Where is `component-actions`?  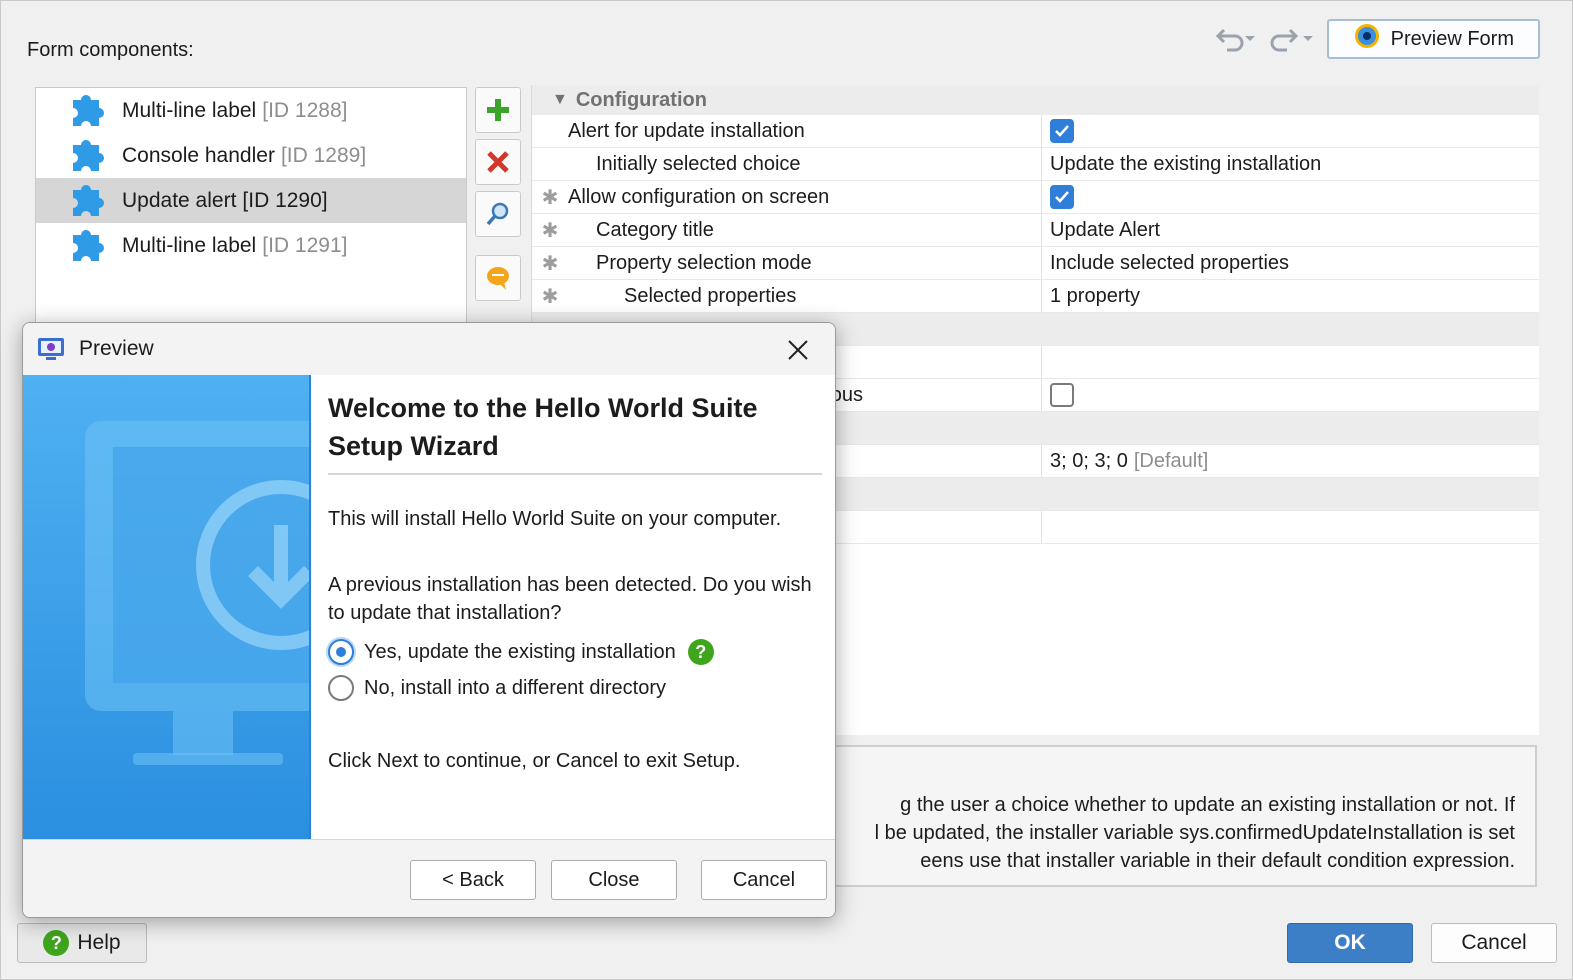
component-actions is located at coordinates (498, 197).